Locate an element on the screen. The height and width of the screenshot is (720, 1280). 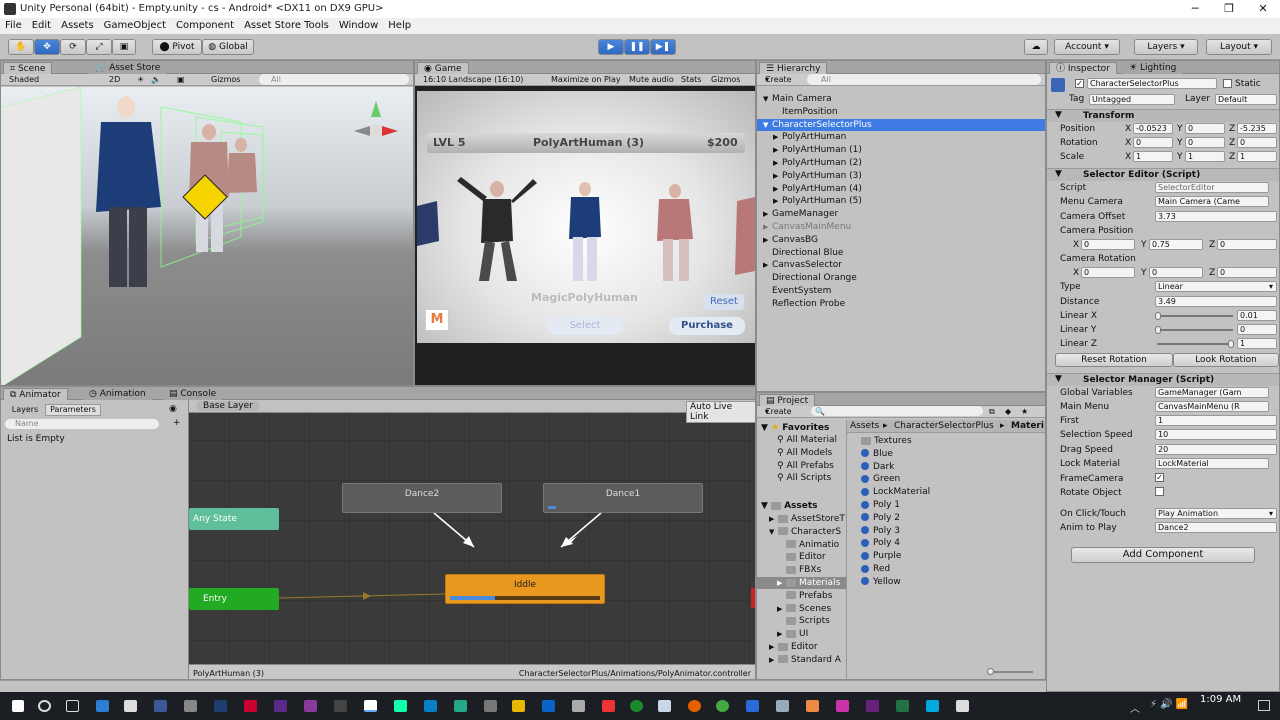
menu-component: Component is located at coordinates (205, 26).